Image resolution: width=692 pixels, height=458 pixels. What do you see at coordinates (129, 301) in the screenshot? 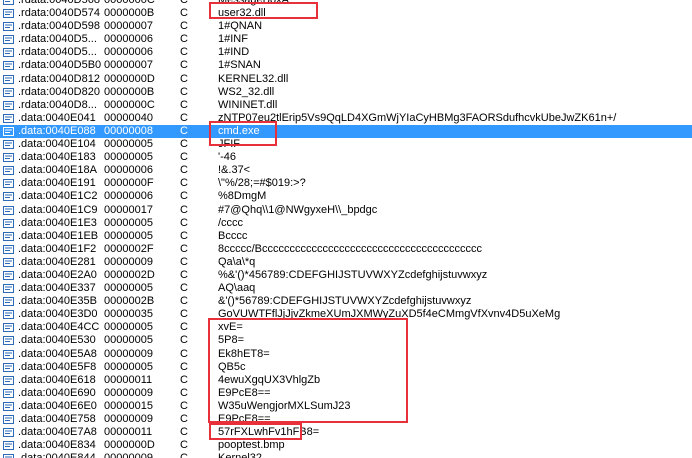
I see `string-length: 0000002B` at bounding box center [129, 301].